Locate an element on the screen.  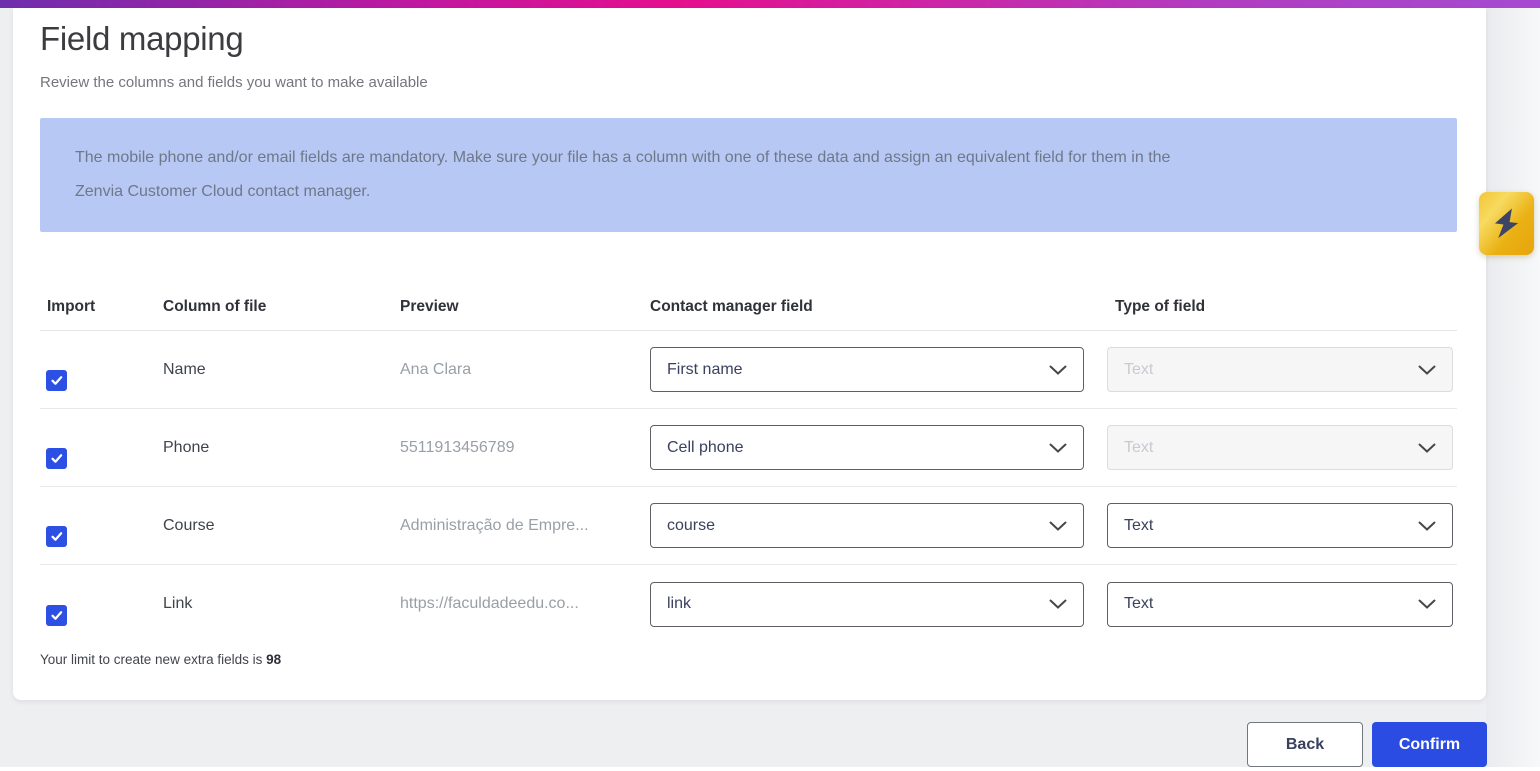
limit-note-text: Your limit to create new extra fields is is located at coordinates (153, 659).